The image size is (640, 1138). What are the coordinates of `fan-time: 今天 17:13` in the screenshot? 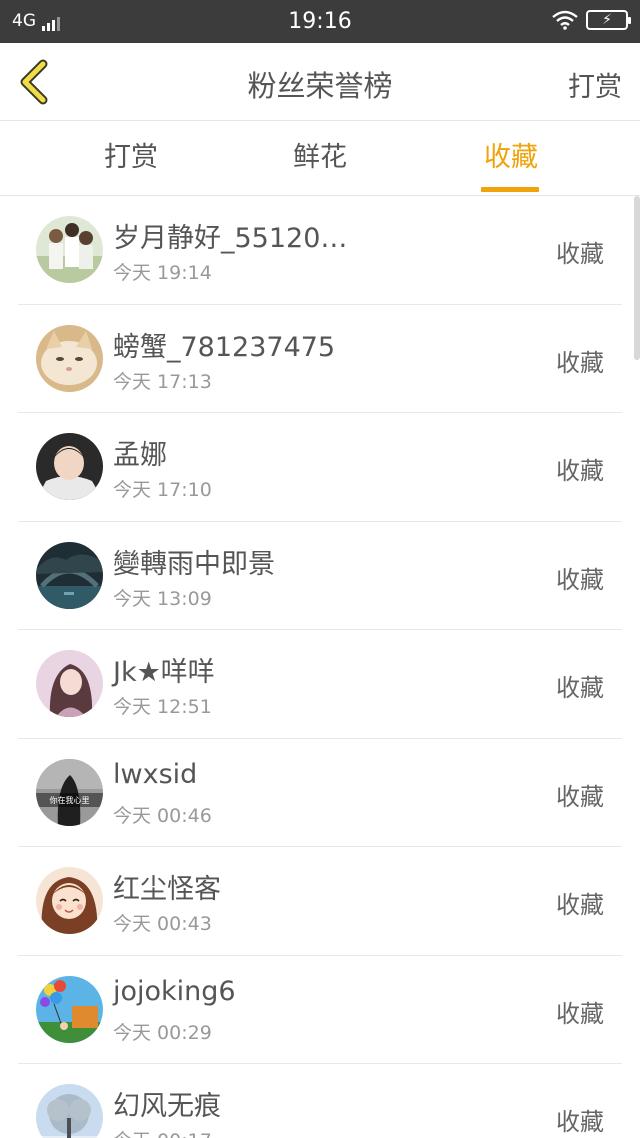 It's located at (162, 381).